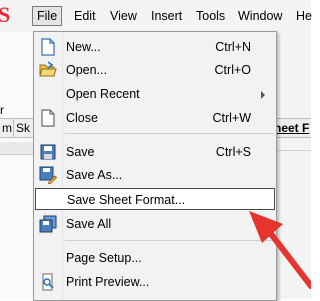 The width and height of the screenshot is (320, 301). What do you see at coordinates (47, 16) in the screenshot?
I see `menu-file: File` at bounding box center [47, 16].